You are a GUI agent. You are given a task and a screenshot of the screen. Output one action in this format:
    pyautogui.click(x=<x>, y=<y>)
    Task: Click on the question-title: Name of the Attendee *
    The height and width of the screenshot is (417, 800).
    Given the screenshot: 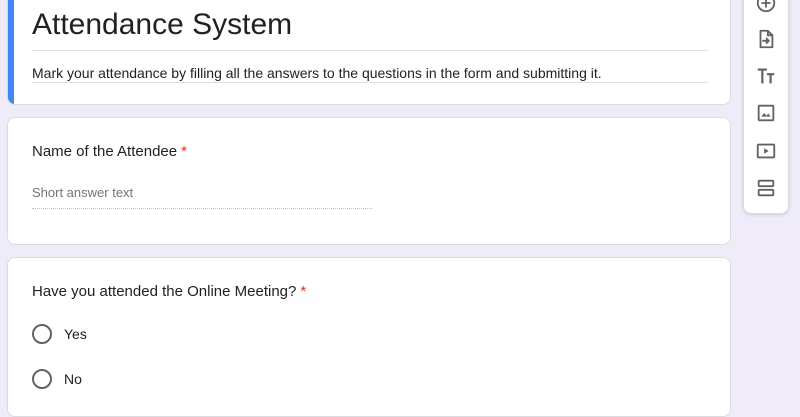 What is the action you would take?
    pyautogui.click(x=109, y=152)
    